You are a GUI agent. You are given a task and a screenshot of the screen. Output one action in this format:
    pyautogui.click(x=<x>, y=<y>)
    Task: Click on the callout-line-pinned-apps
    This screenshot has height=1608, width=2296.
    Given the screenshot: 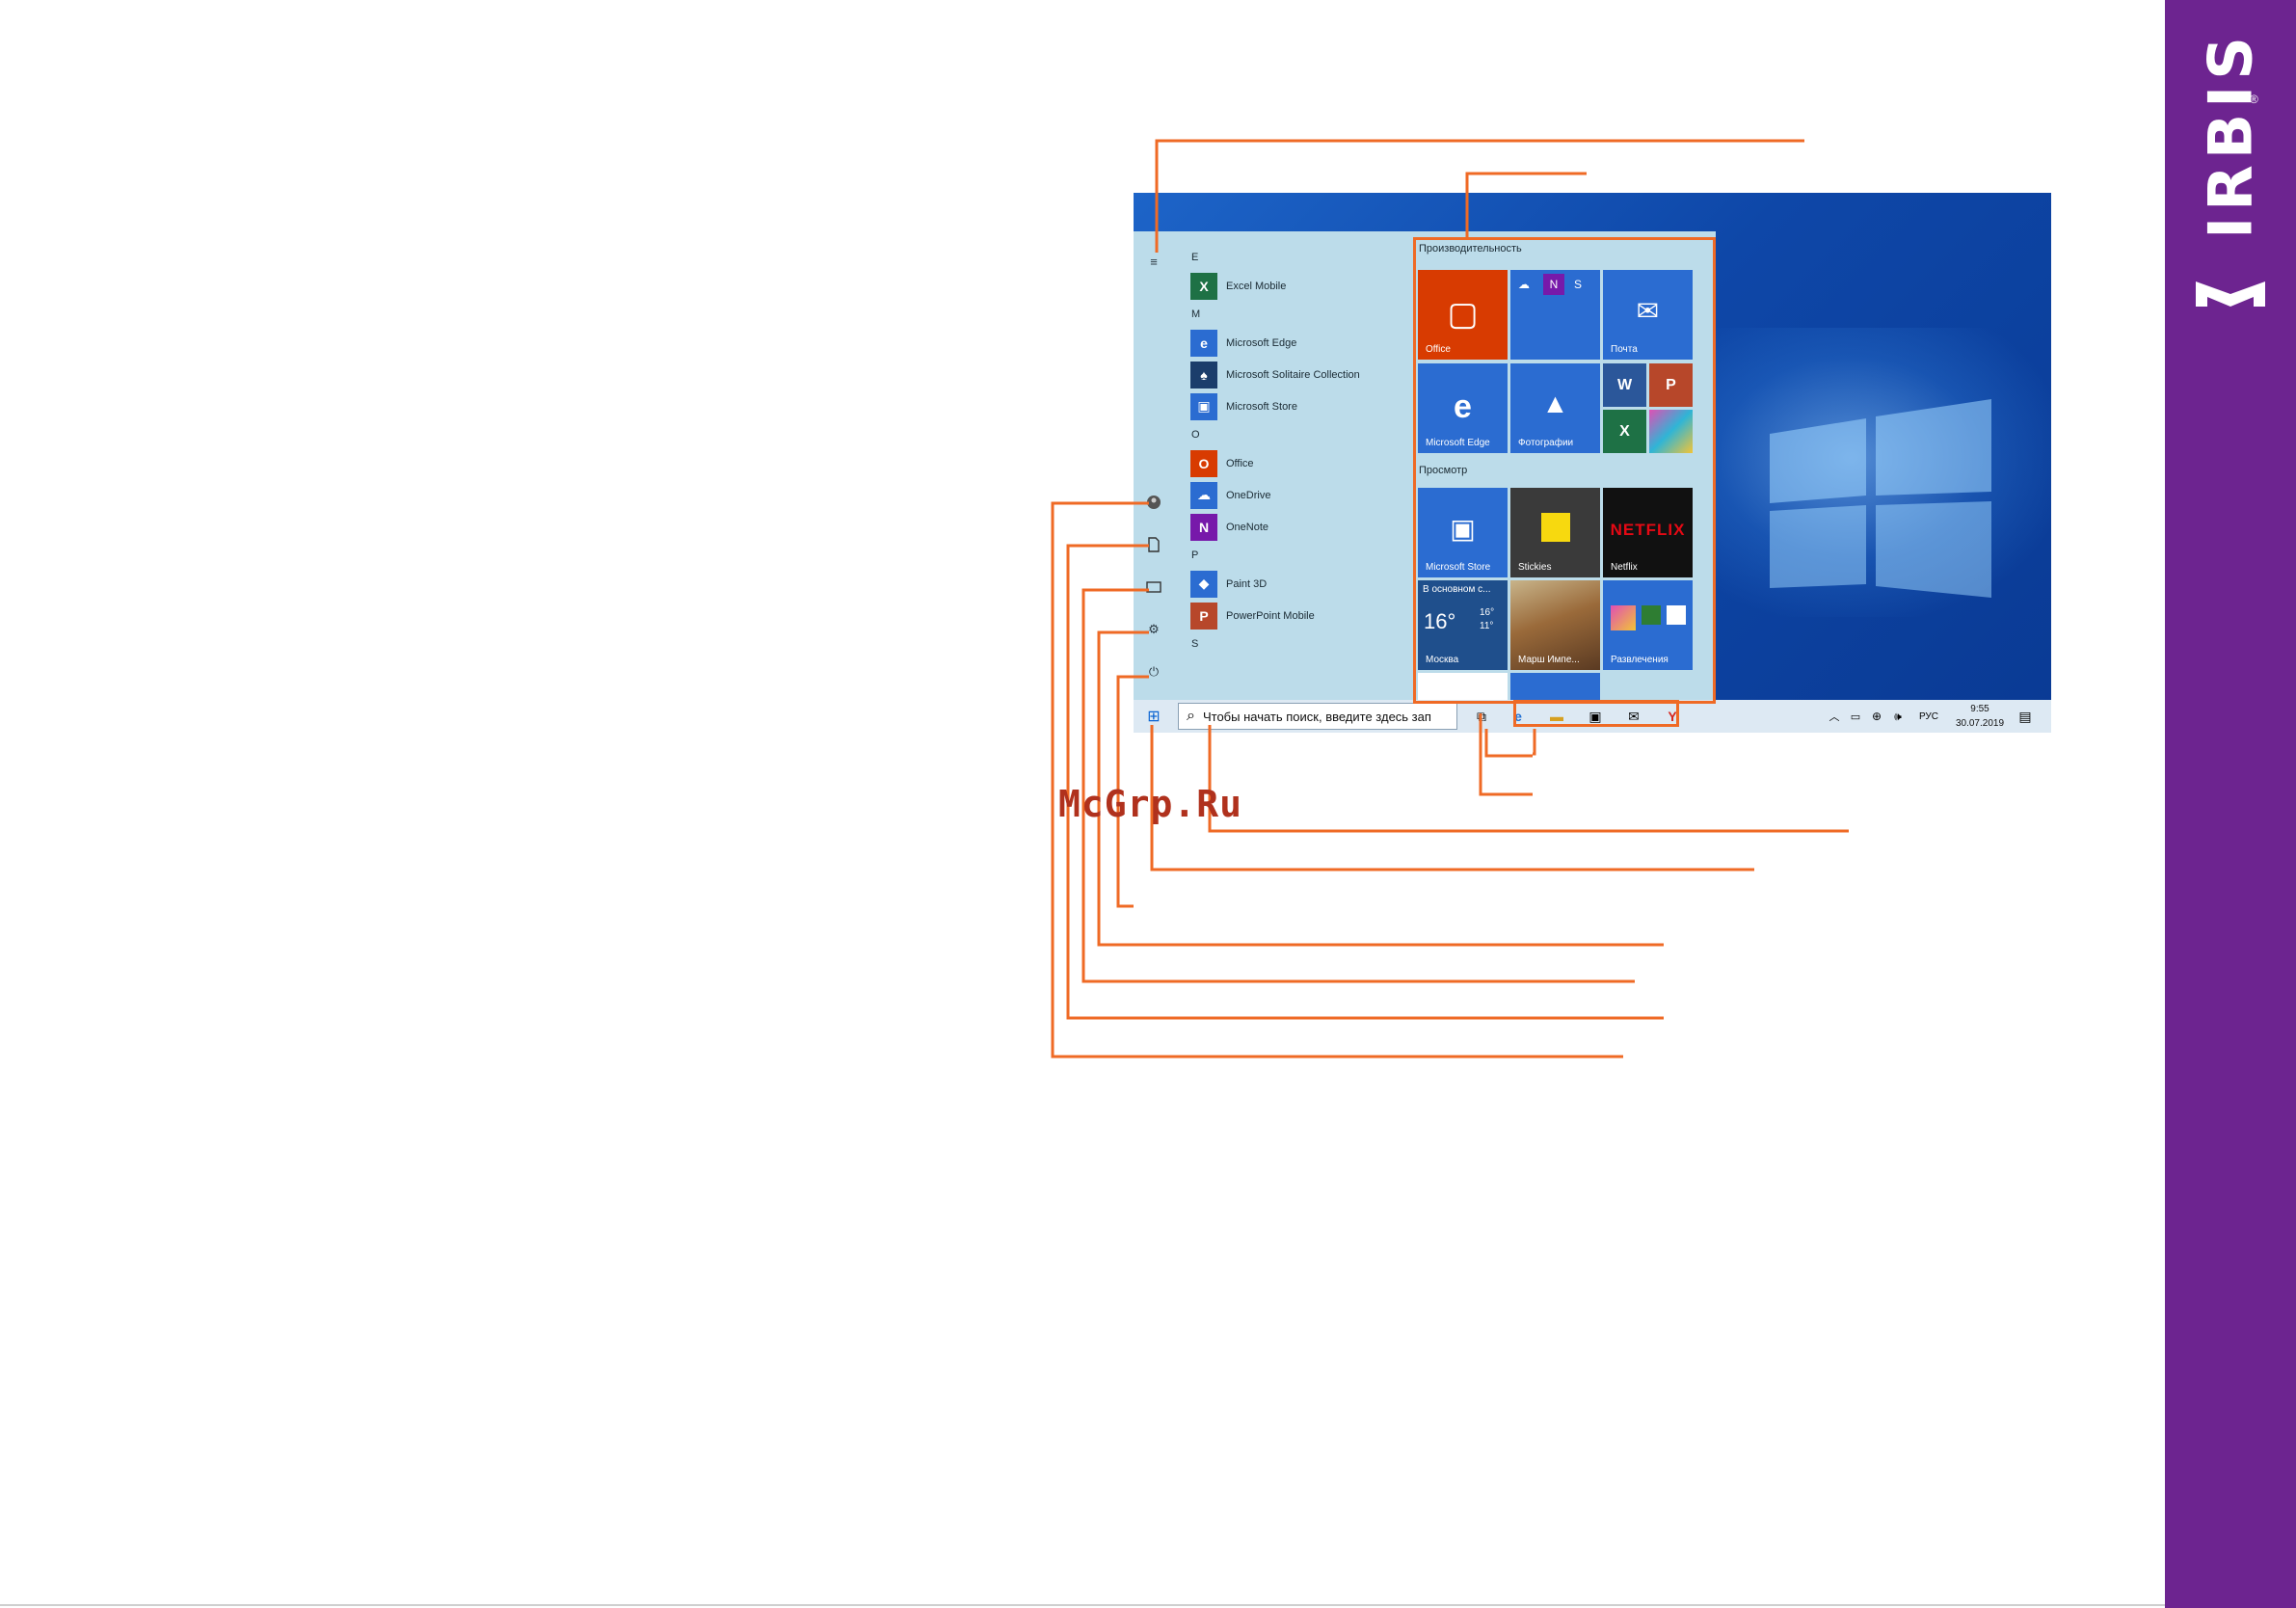 What is the action you would take?
    pyautogui.click(x=1534, y=742)
    